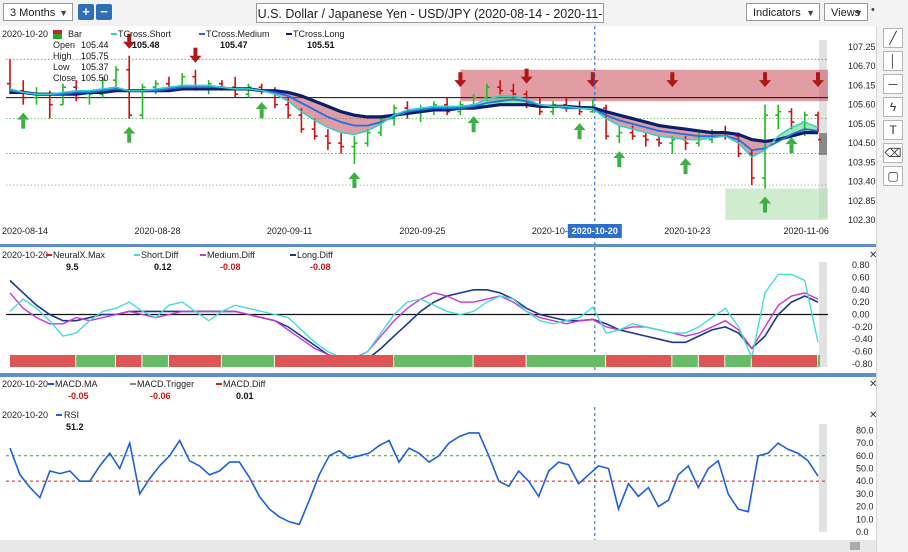 This screenshot has width=908, height=552. What do you see at coordinates (145, 34) in the screenshot?
I see `legend-series-name: TCross.Short` at bounding box center [145, 34].